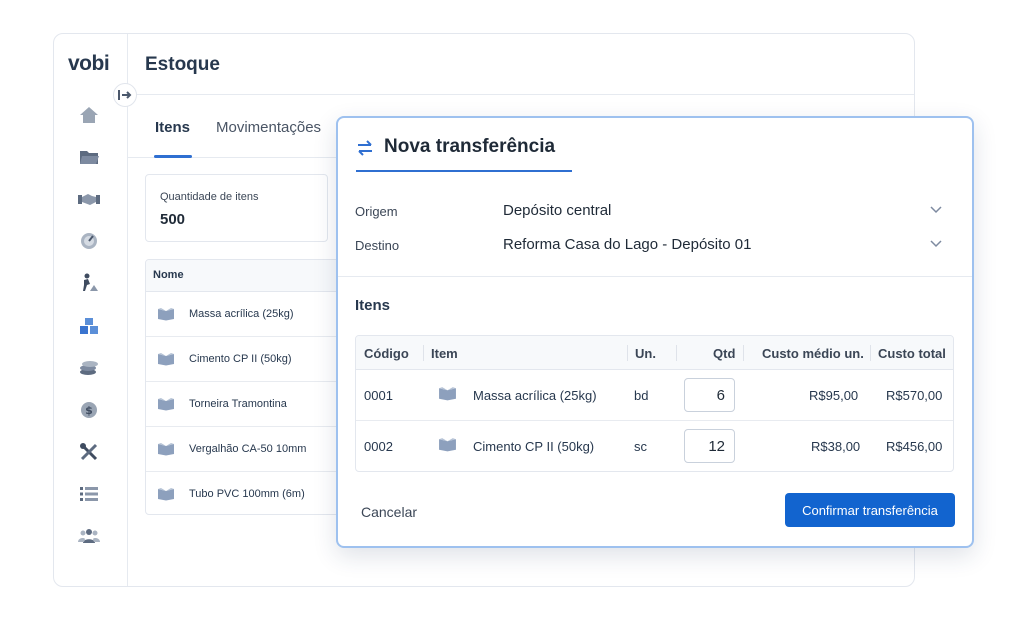 Image resolution: width=1026 pixels, height=620 pixels. What do you see at coordinates (240, 359) in the screenshot?
I see `stock-item-name: Cimento CP II (50kg)` at bounding box center [240, 359].